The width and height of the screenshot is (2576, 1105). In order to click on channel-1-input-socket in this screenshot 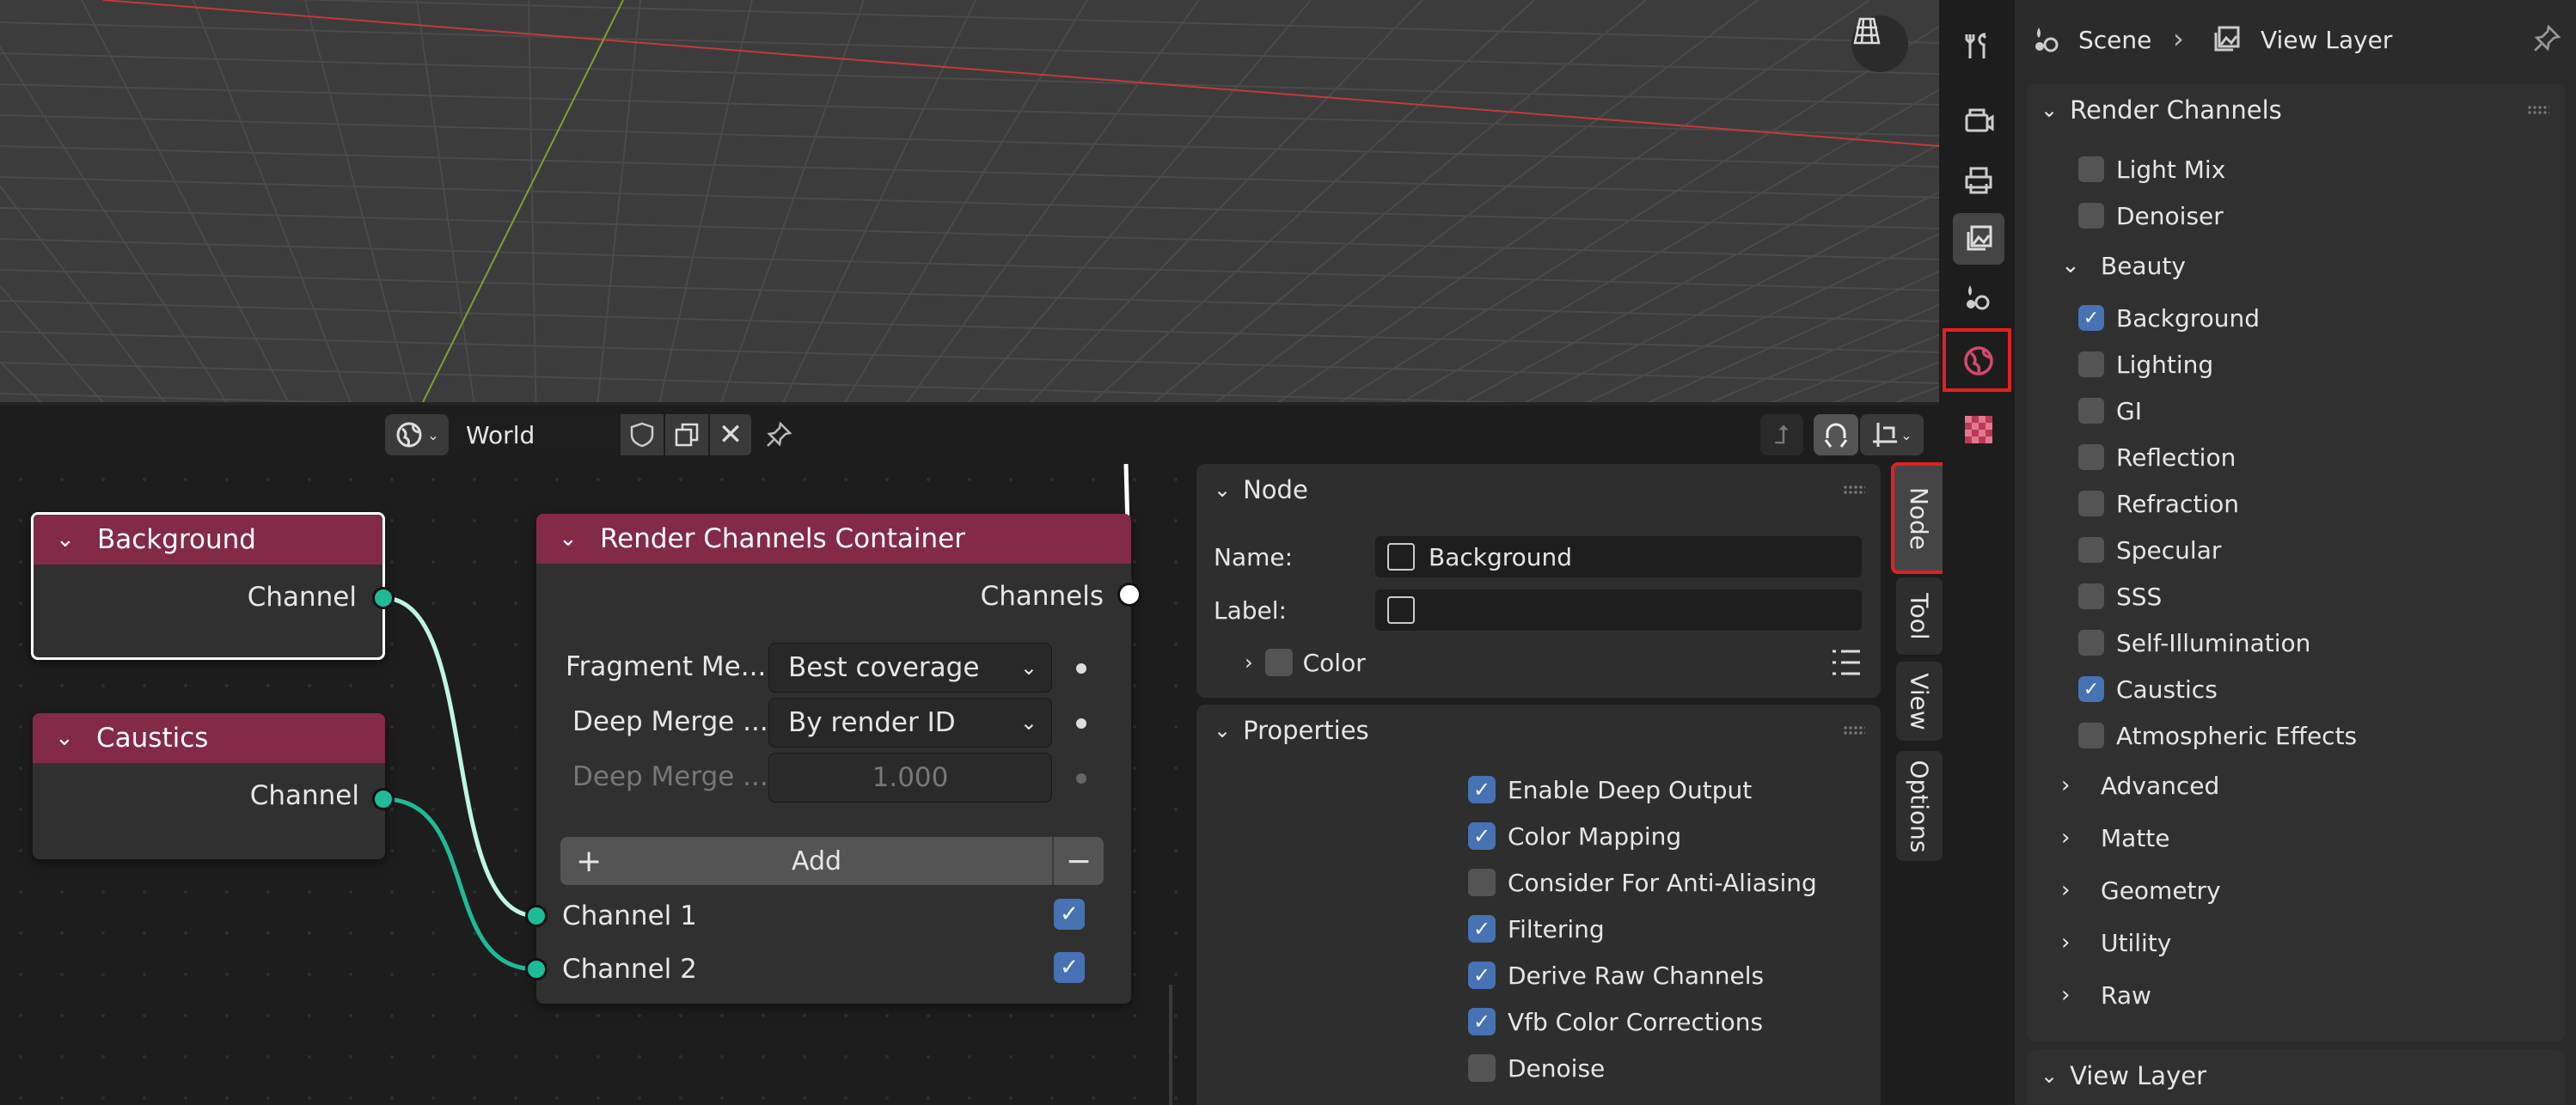, I will do `click(536, 916)`.